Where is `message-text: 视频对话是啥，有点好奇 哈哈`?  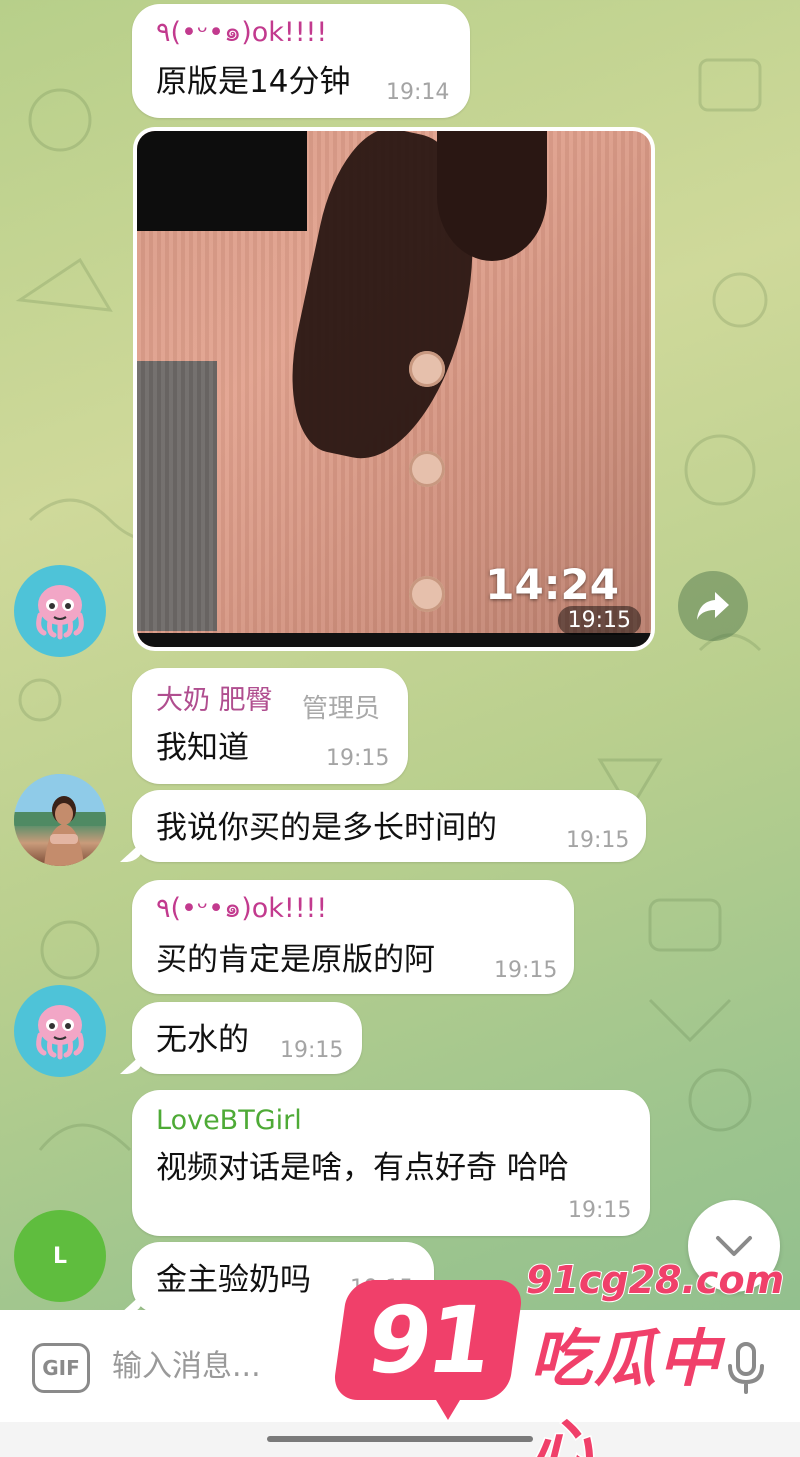 message-text: 视频对话是啥，有点好奇 哈哈 is located at coordinates (362, 1168).